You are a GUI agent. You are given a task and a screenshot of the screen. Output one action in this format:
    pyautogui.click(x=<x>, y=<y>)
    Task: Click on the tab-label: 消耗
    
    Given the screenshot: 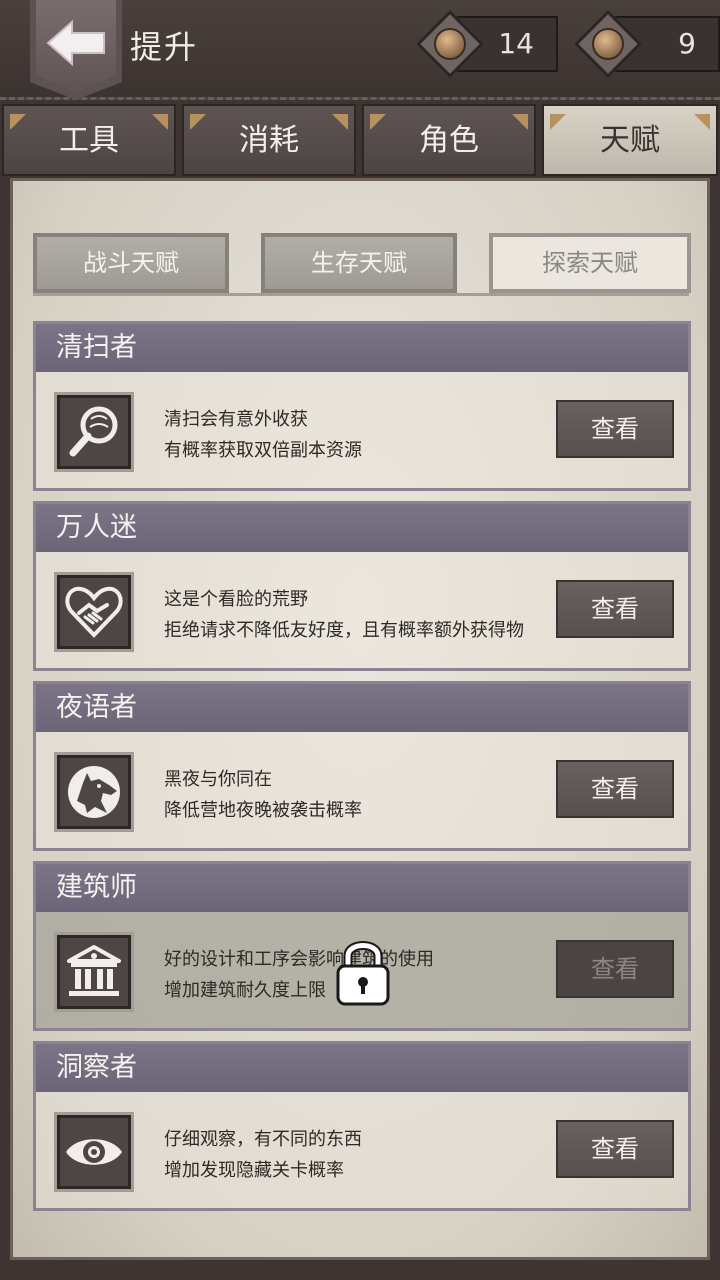 What is the action you would take?
    pyautogui.click(x=269, y=140)
    